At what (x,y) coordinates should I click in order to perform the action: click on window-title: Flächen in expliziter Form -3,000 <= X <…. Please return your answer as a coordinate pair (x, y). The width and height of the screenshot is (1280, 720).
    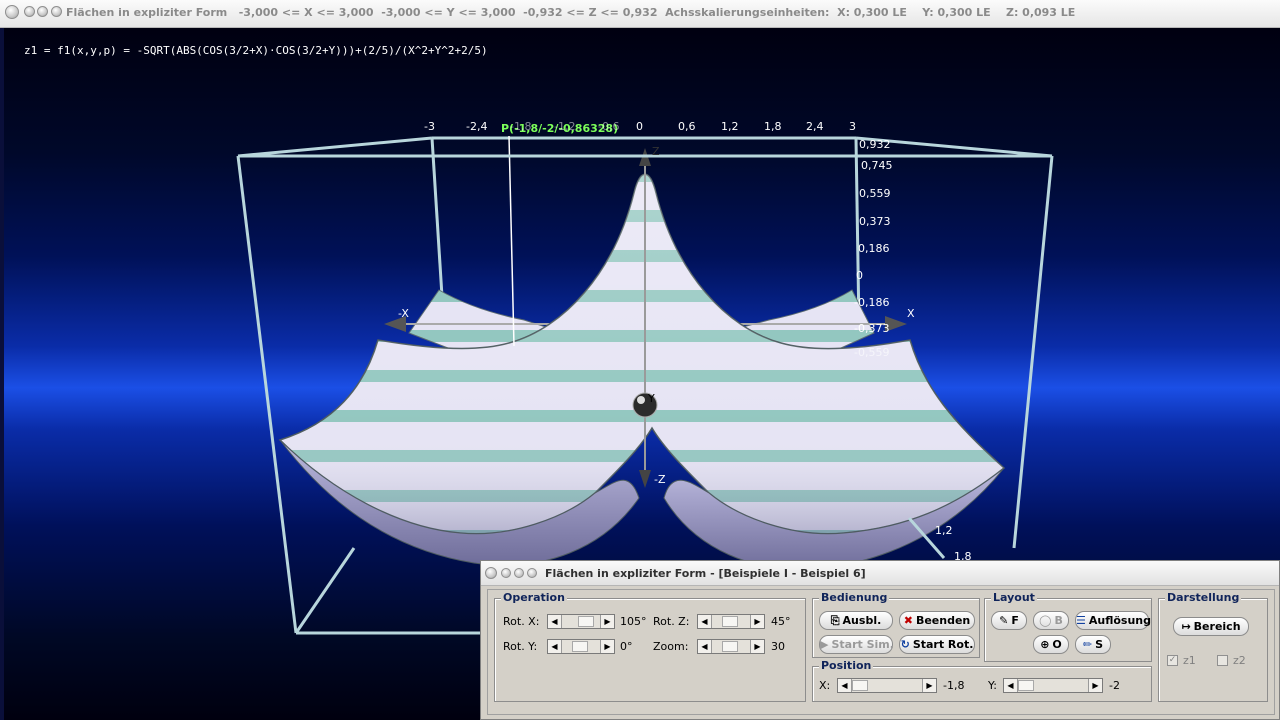
    Looking at the image, I should click on (571, 12).